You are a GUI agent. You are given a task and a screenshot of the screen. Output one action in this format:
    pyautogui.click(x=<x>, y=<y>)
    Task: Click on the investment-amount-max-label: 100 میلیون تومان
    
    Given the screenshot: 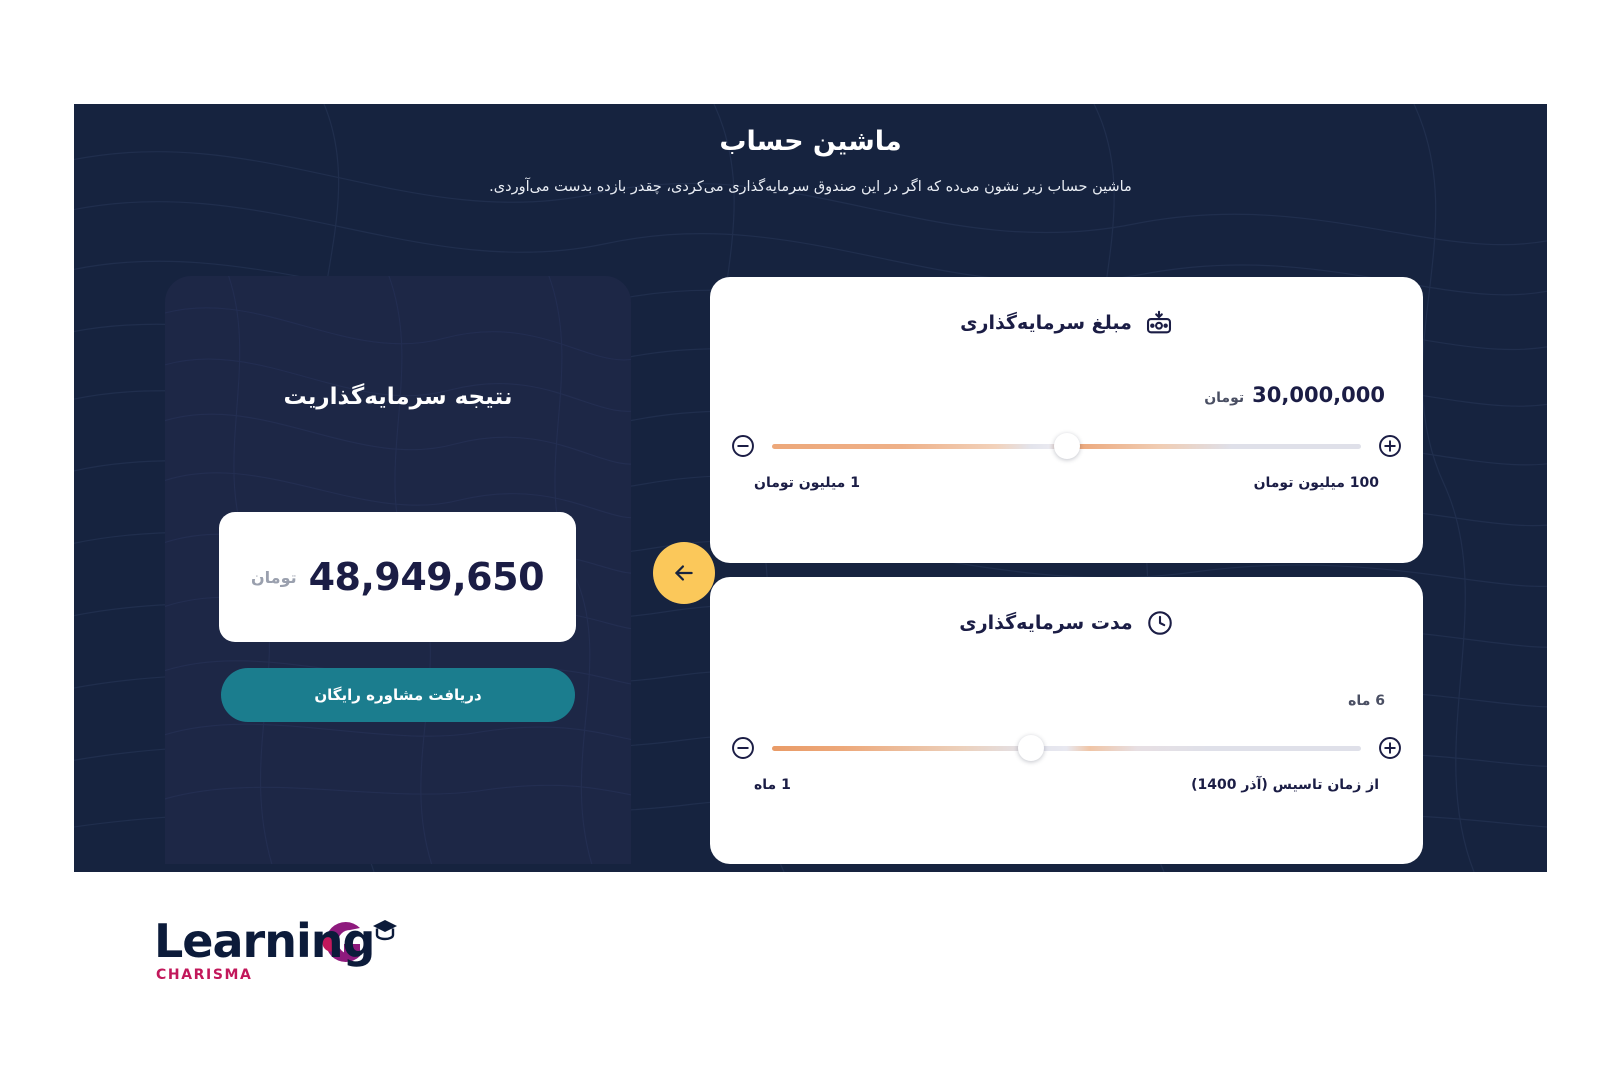 What is the action you would take?
    pyautogui.click(x=1316, y=483)
    